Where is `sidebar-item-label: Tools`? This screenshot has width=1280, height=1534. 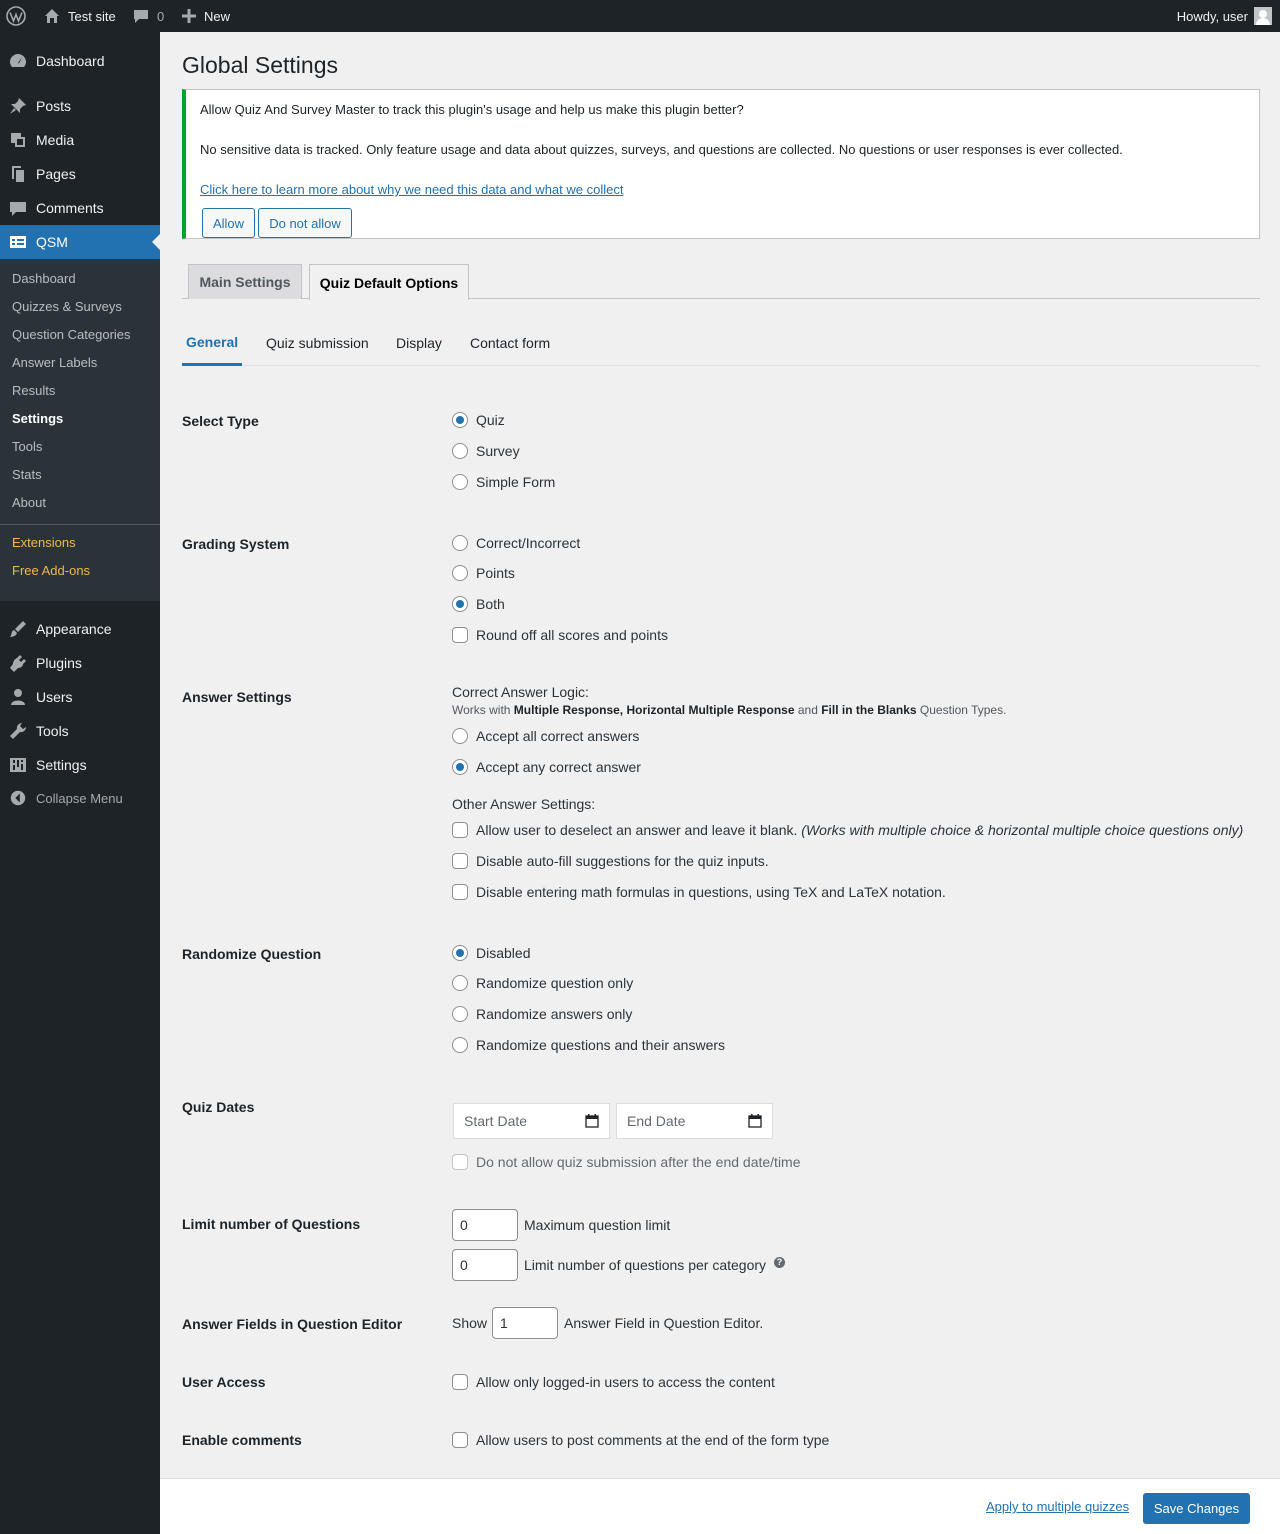
sidebar-item-label: Tools is located at coordinates (52, 731).